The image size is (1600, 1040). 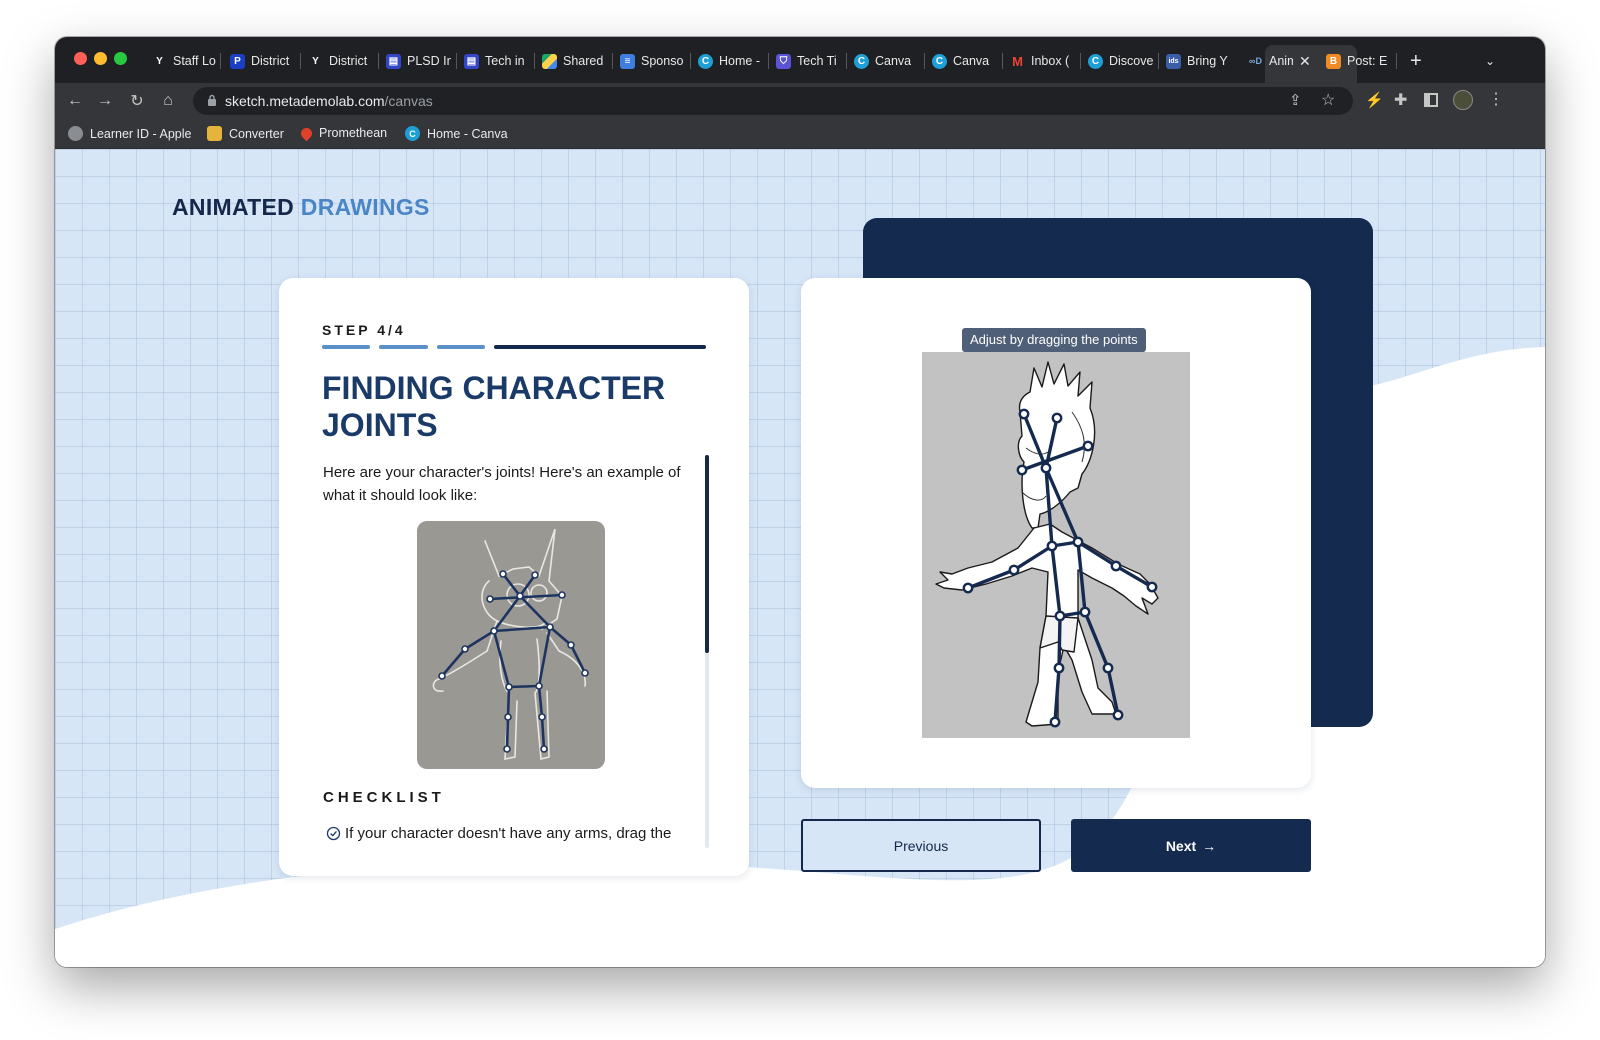 I want to click on tab-1: Y Staff Lo, so click(x=184, y=61).